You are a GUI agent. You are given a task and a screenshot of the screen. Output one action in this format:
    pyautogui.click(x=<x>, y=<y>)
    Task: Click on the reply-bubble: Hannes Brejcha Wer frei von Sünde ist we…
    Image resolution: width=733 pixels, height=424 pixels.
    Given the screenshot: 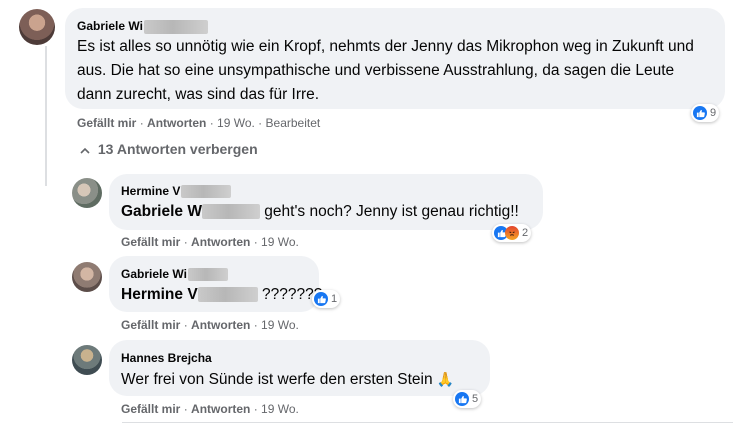 What is the action you would take?
    pyautogui.click(x=299, y=368)
    